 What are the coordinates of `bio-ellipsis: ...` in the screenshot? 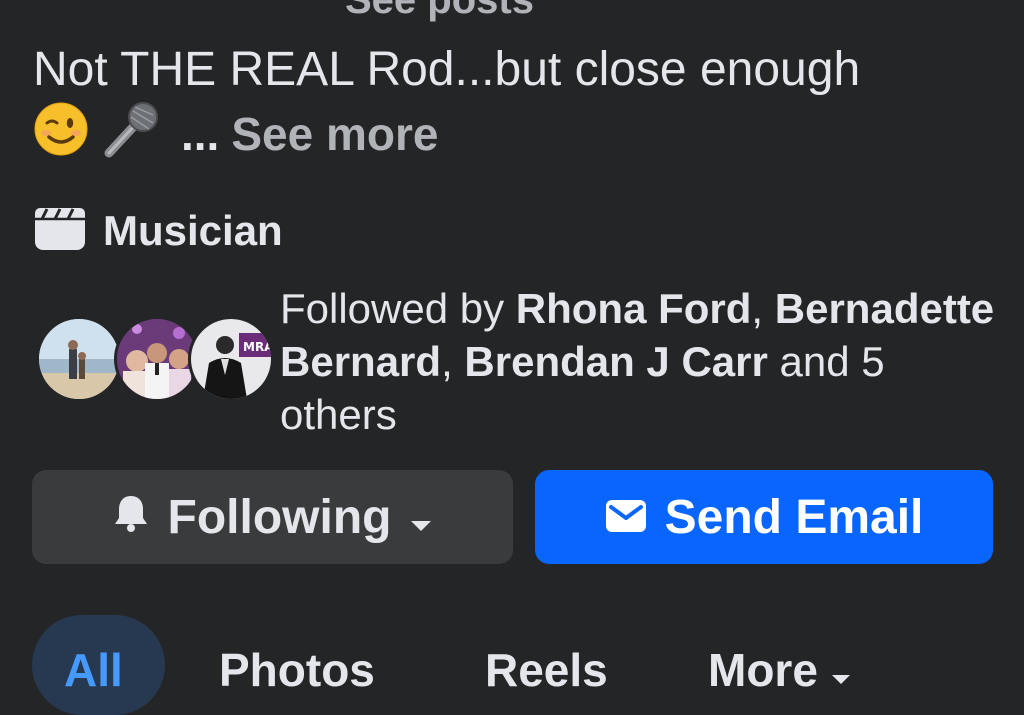 It's located at (200, 134).